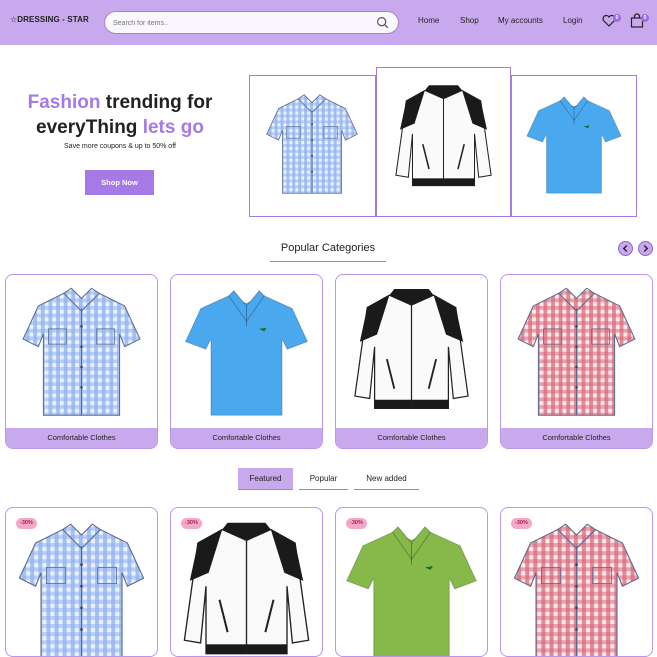 The width and height of the screenshot is (657, 657). I want to click on wishlist-count-badge: 0, so click(617, 18).